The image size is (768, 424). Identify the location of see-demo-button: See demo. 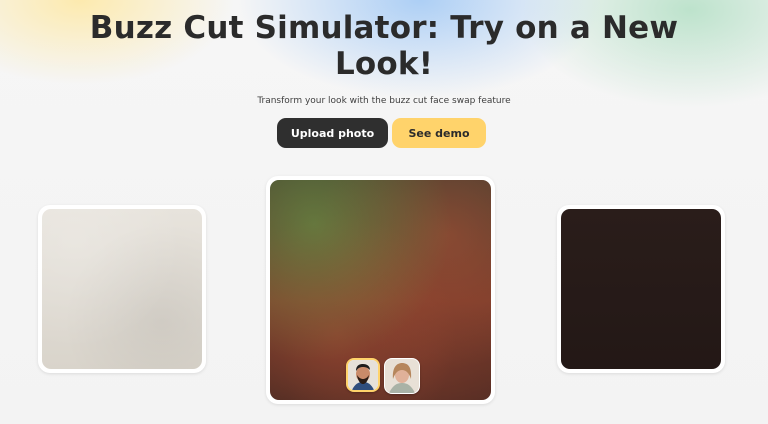
(439, 133).